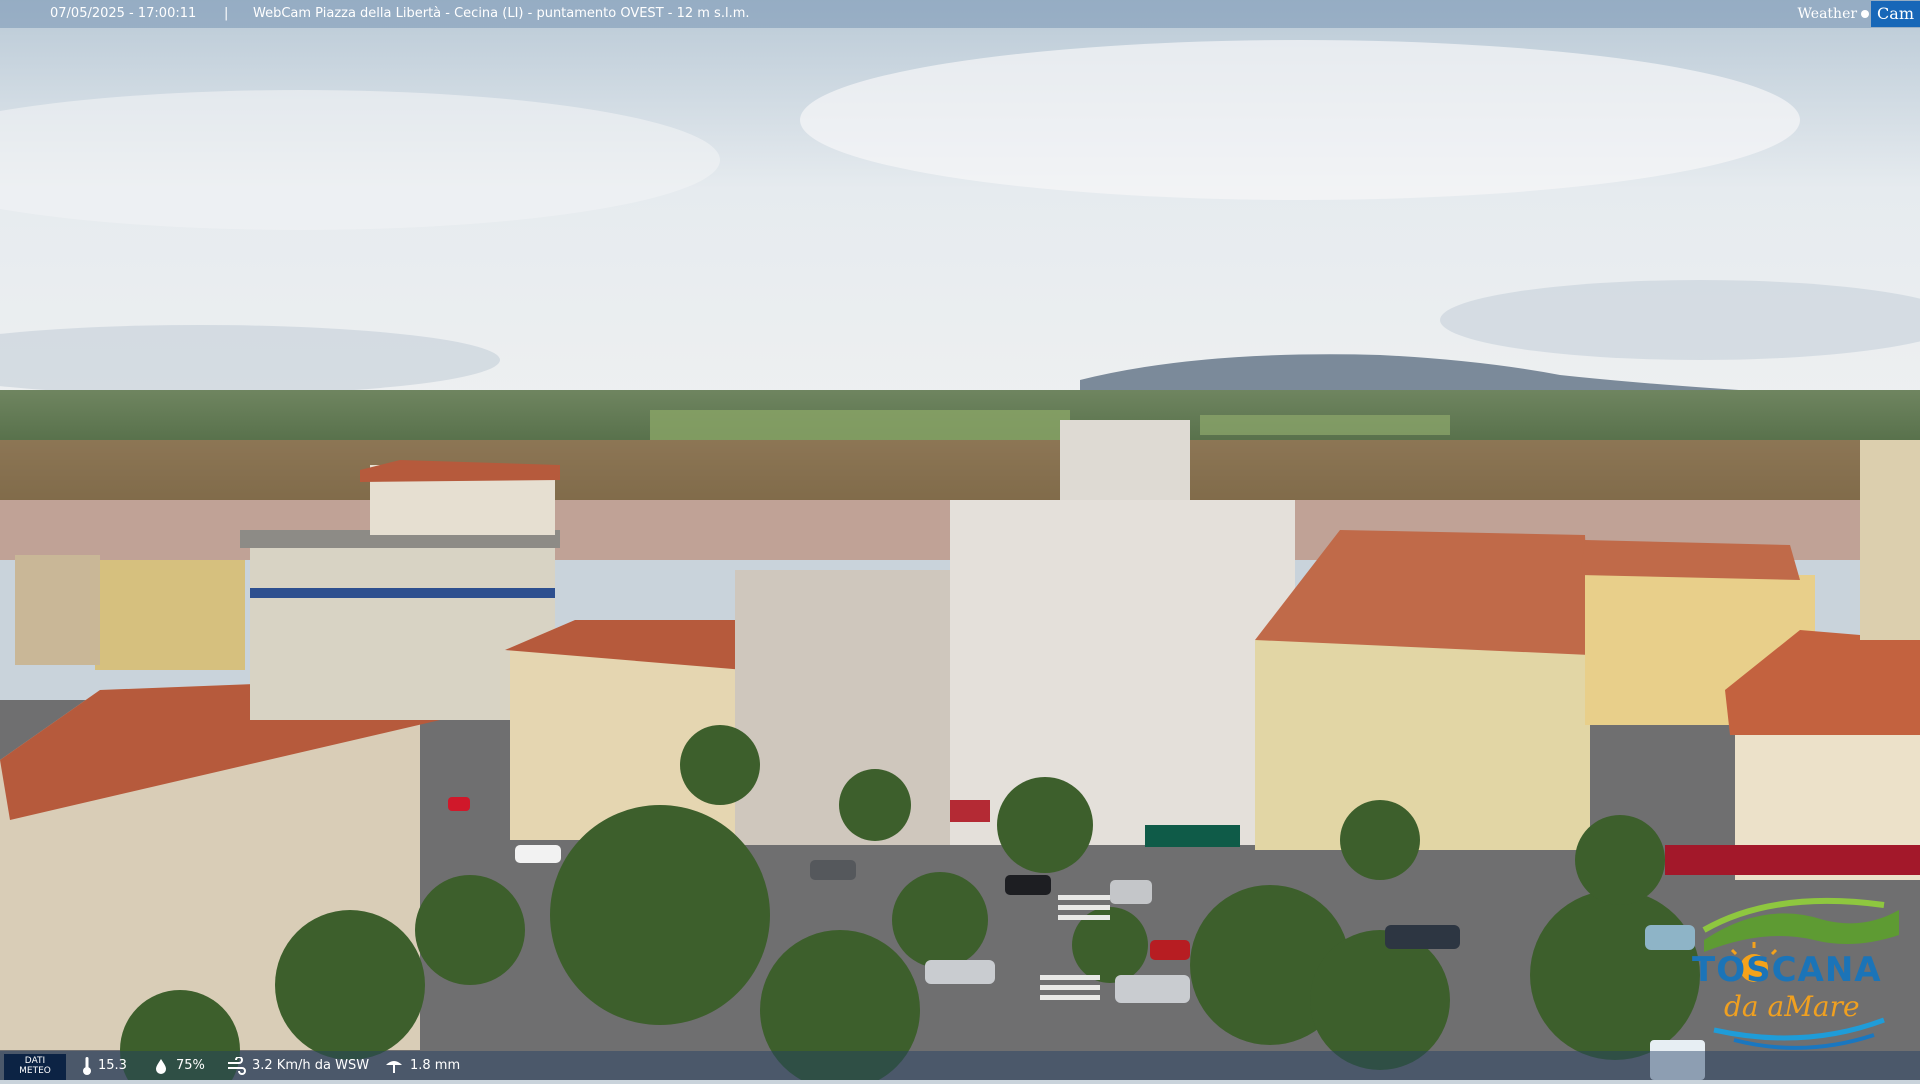 The width and height of the screenshot is (1920, 1084). I want to click on weather-data-label: DATI METEO, so click(35, 1067).